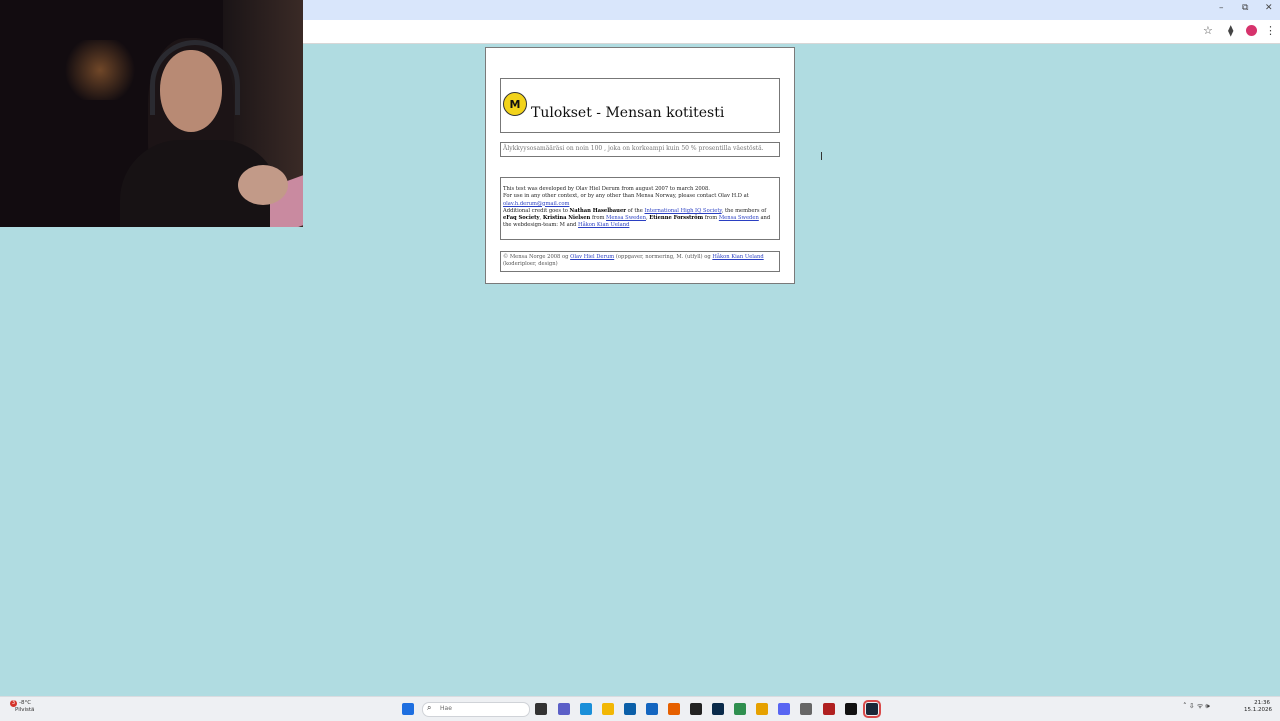 This screenshot has height=721, width=1280. I want to click on mail-icon, so click(652, 709).